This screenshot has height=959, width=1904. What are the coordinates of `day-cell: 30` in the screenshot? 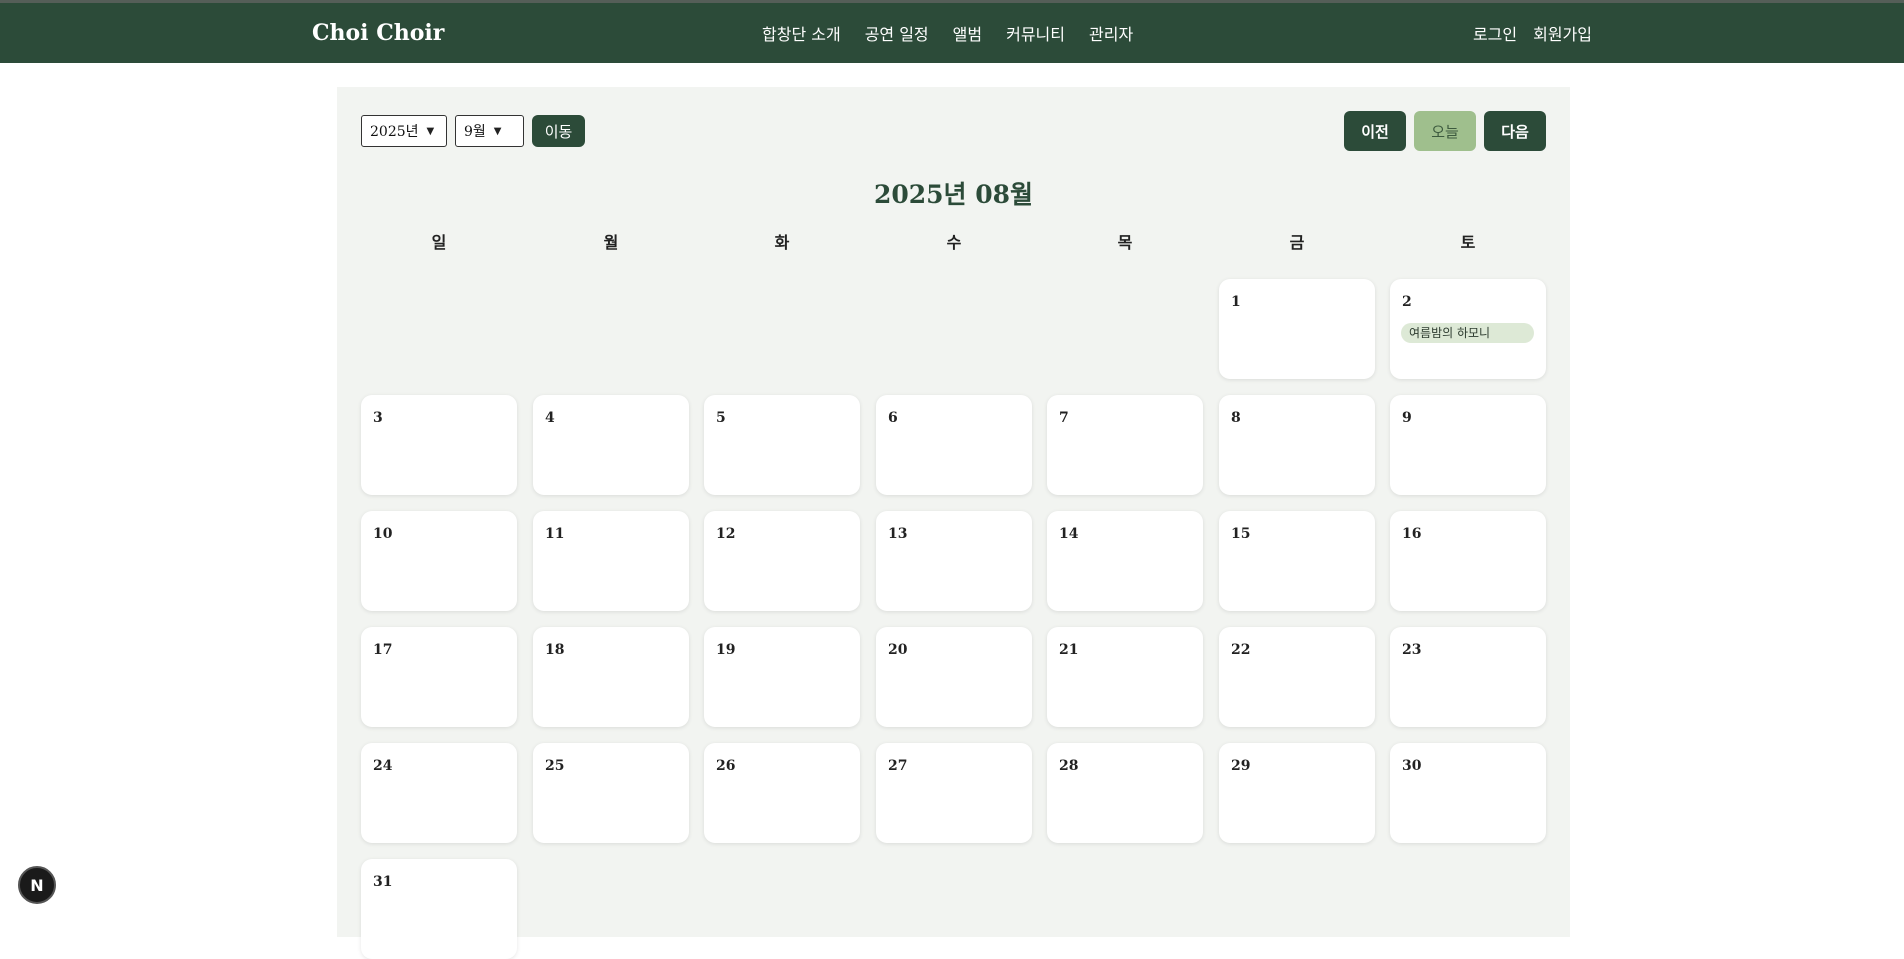 It's located at (1468, 793).